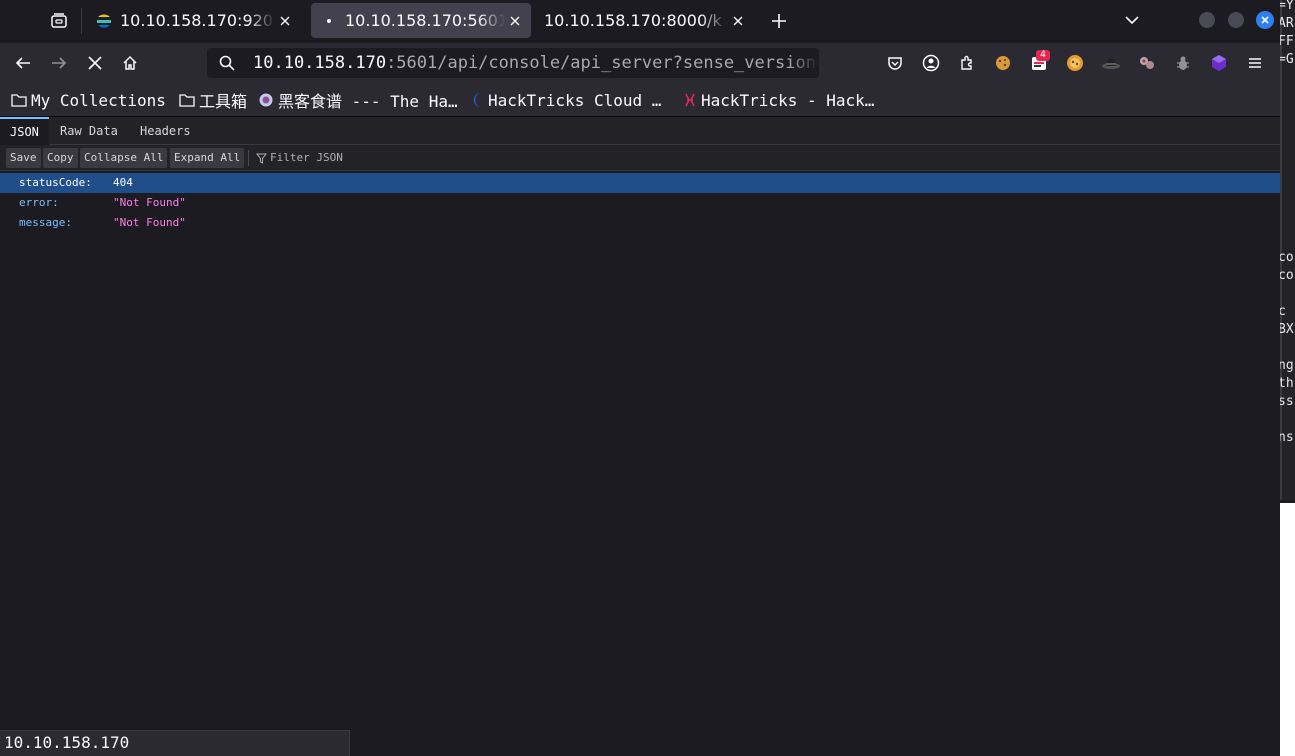 The width and height of the screenshot is (1295, 756). I want to click on status-panel: 10.10.158.170, so click(175, 743).